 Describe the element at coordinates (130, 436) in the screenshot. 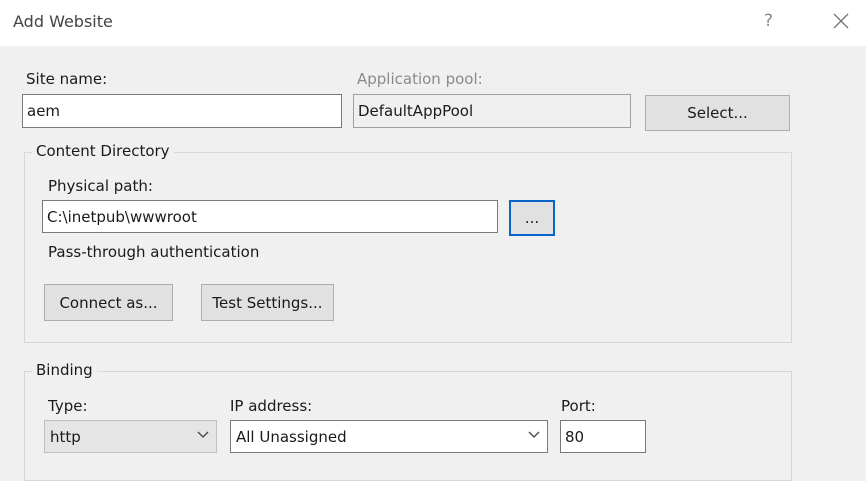

I see `type-dropdown: http` at that location.